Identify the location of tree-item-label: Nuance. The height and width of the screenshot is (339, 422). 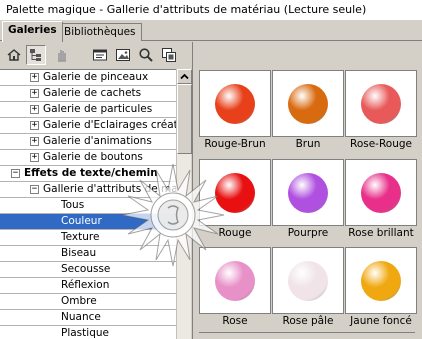
(81, 317).